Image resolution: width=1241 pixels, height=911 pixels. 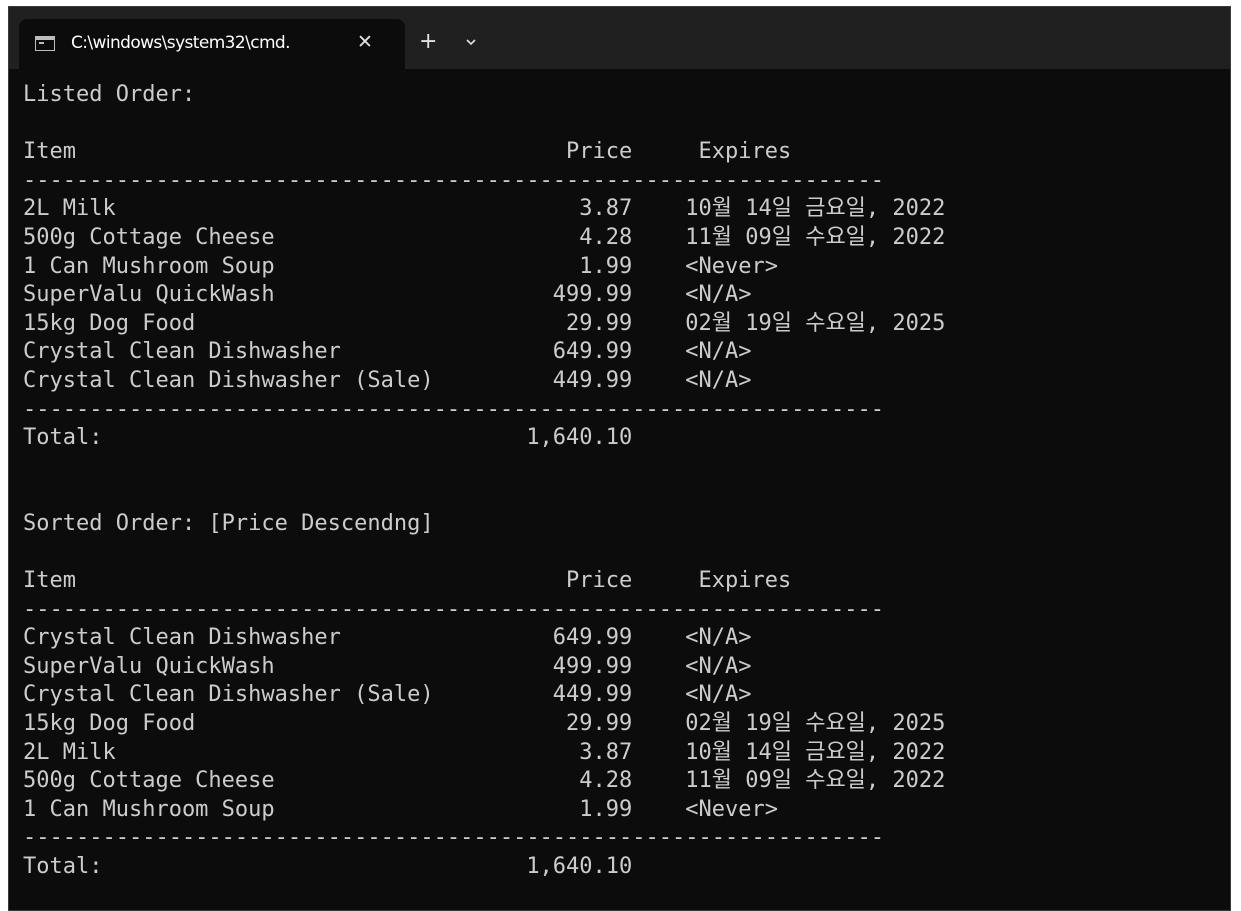 What do you see at coordinates (45, 43) in the screenshot?
I see `terminal-icon` at bounding box center [45, 43].